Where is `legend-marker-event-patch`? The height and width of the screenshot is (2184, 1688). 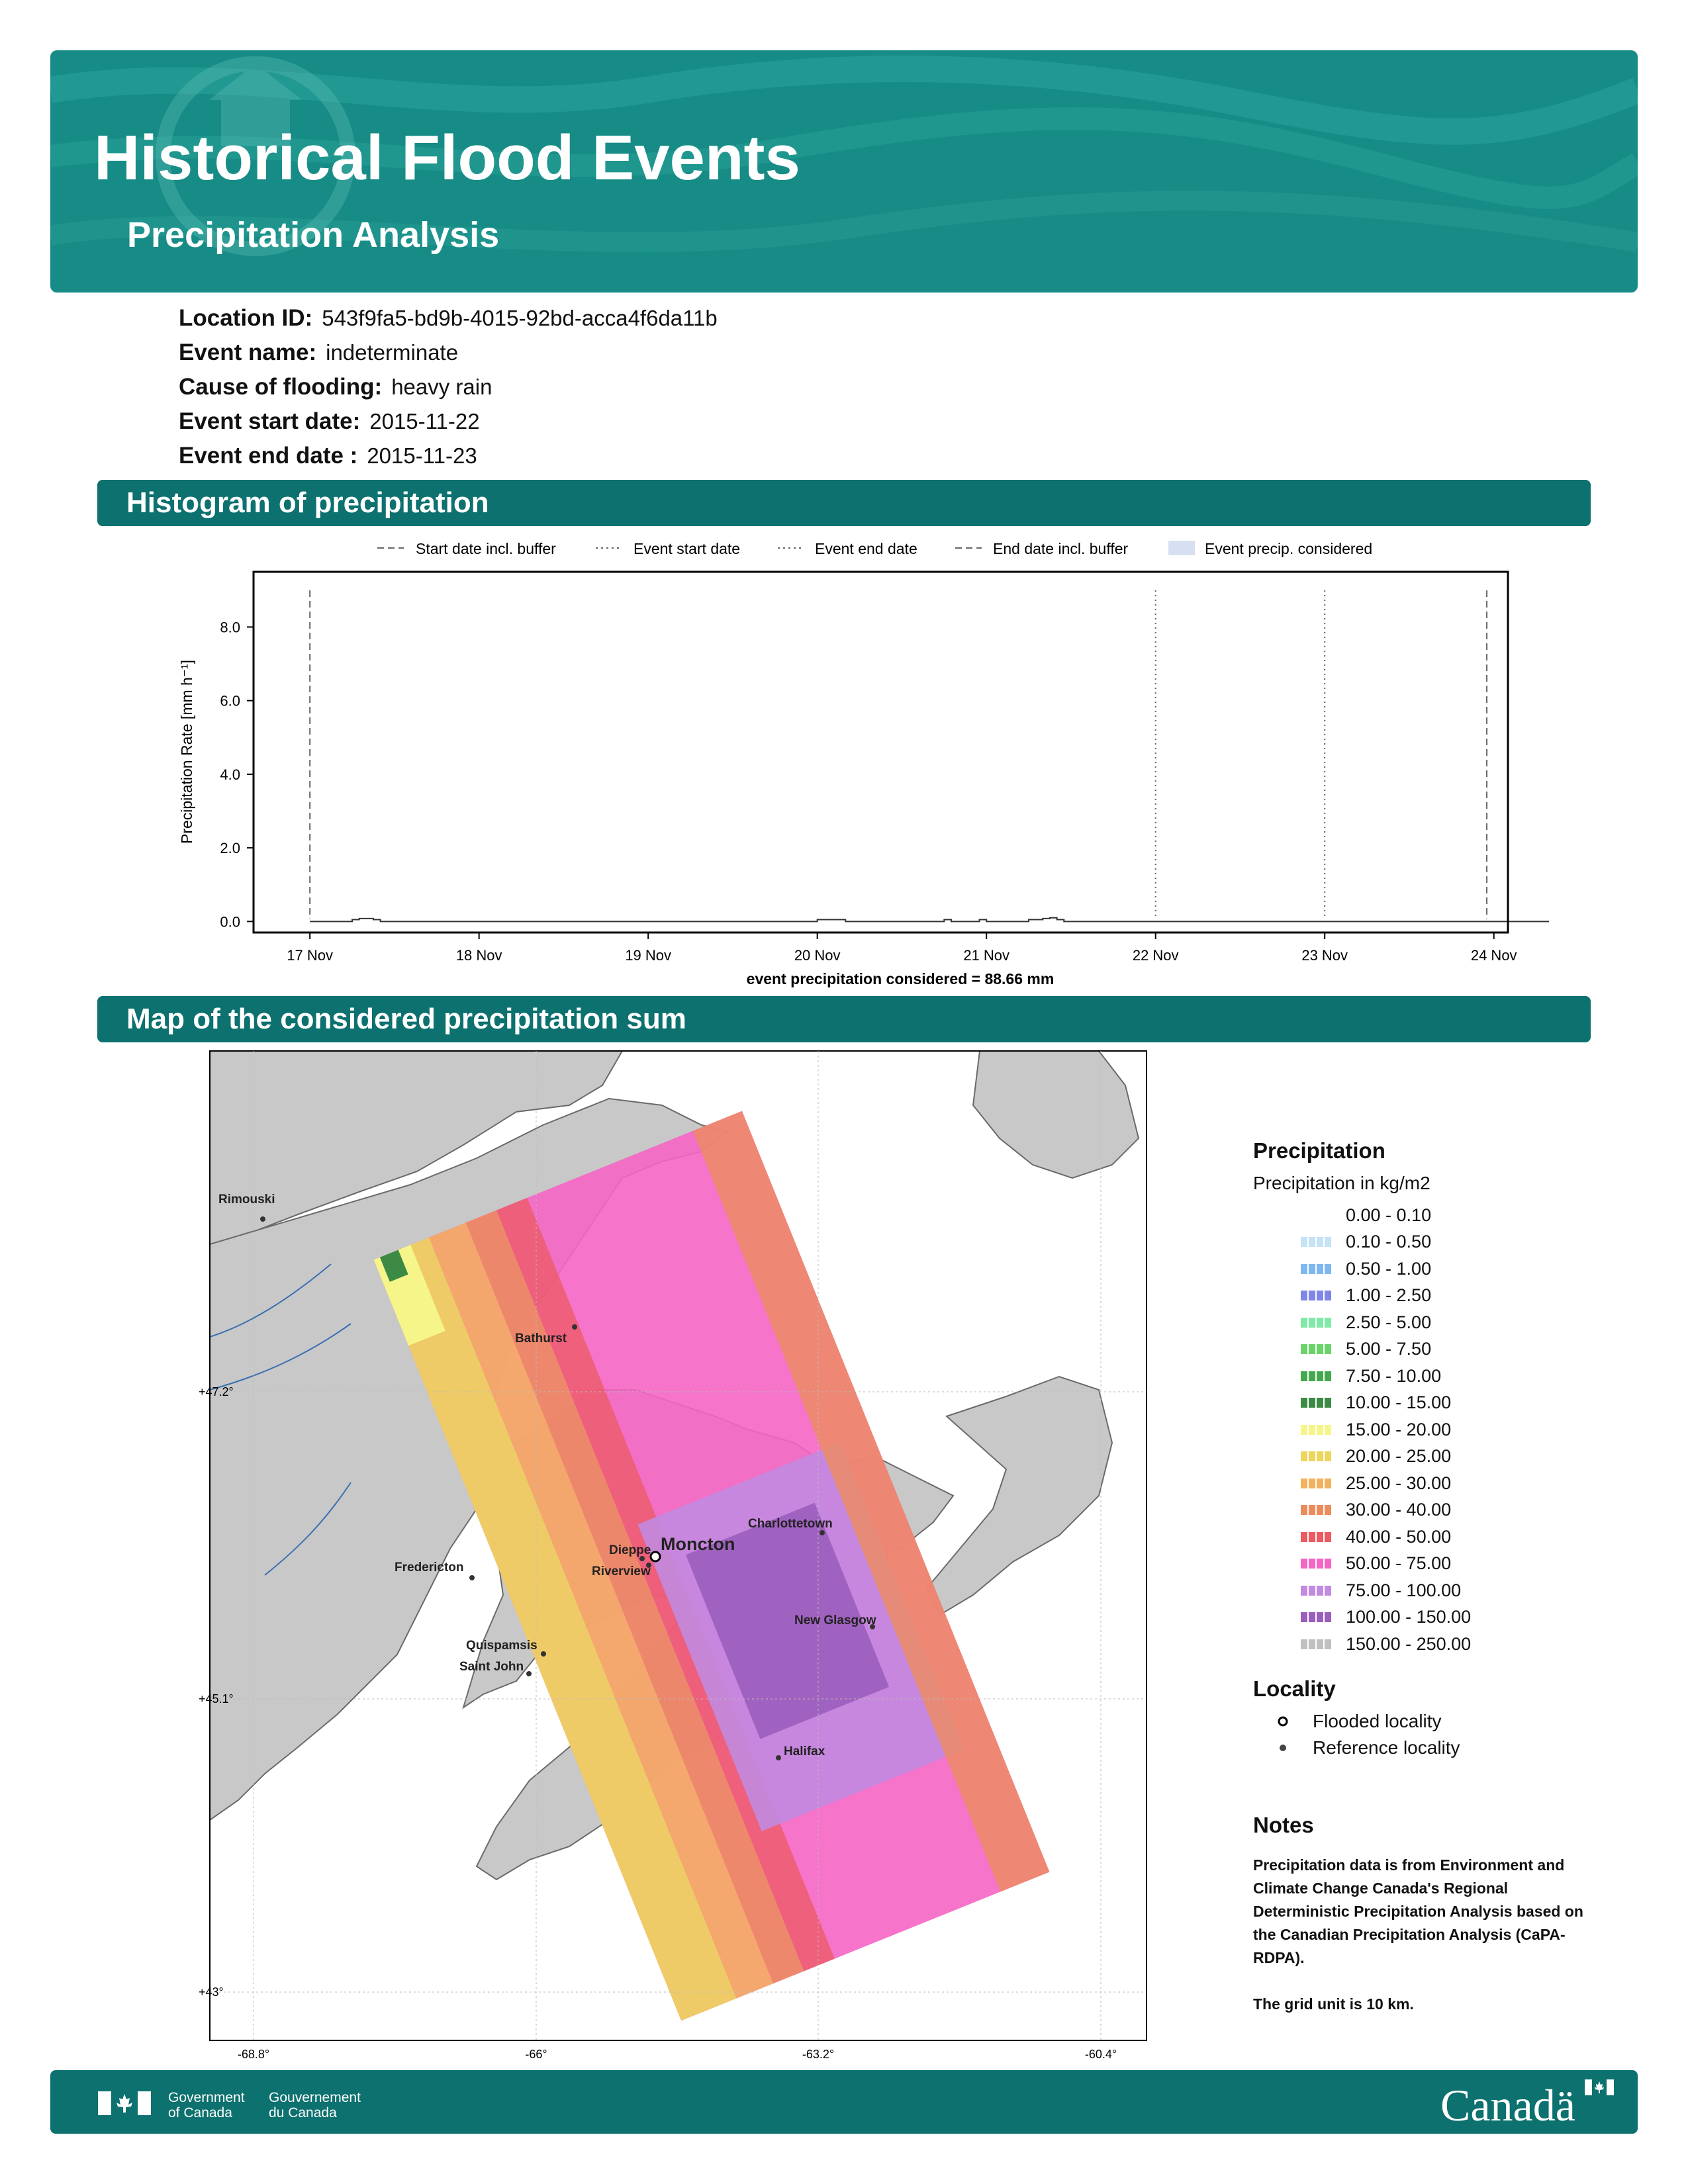 legend-marker-event-patch is located at coordinates (1181, 548).